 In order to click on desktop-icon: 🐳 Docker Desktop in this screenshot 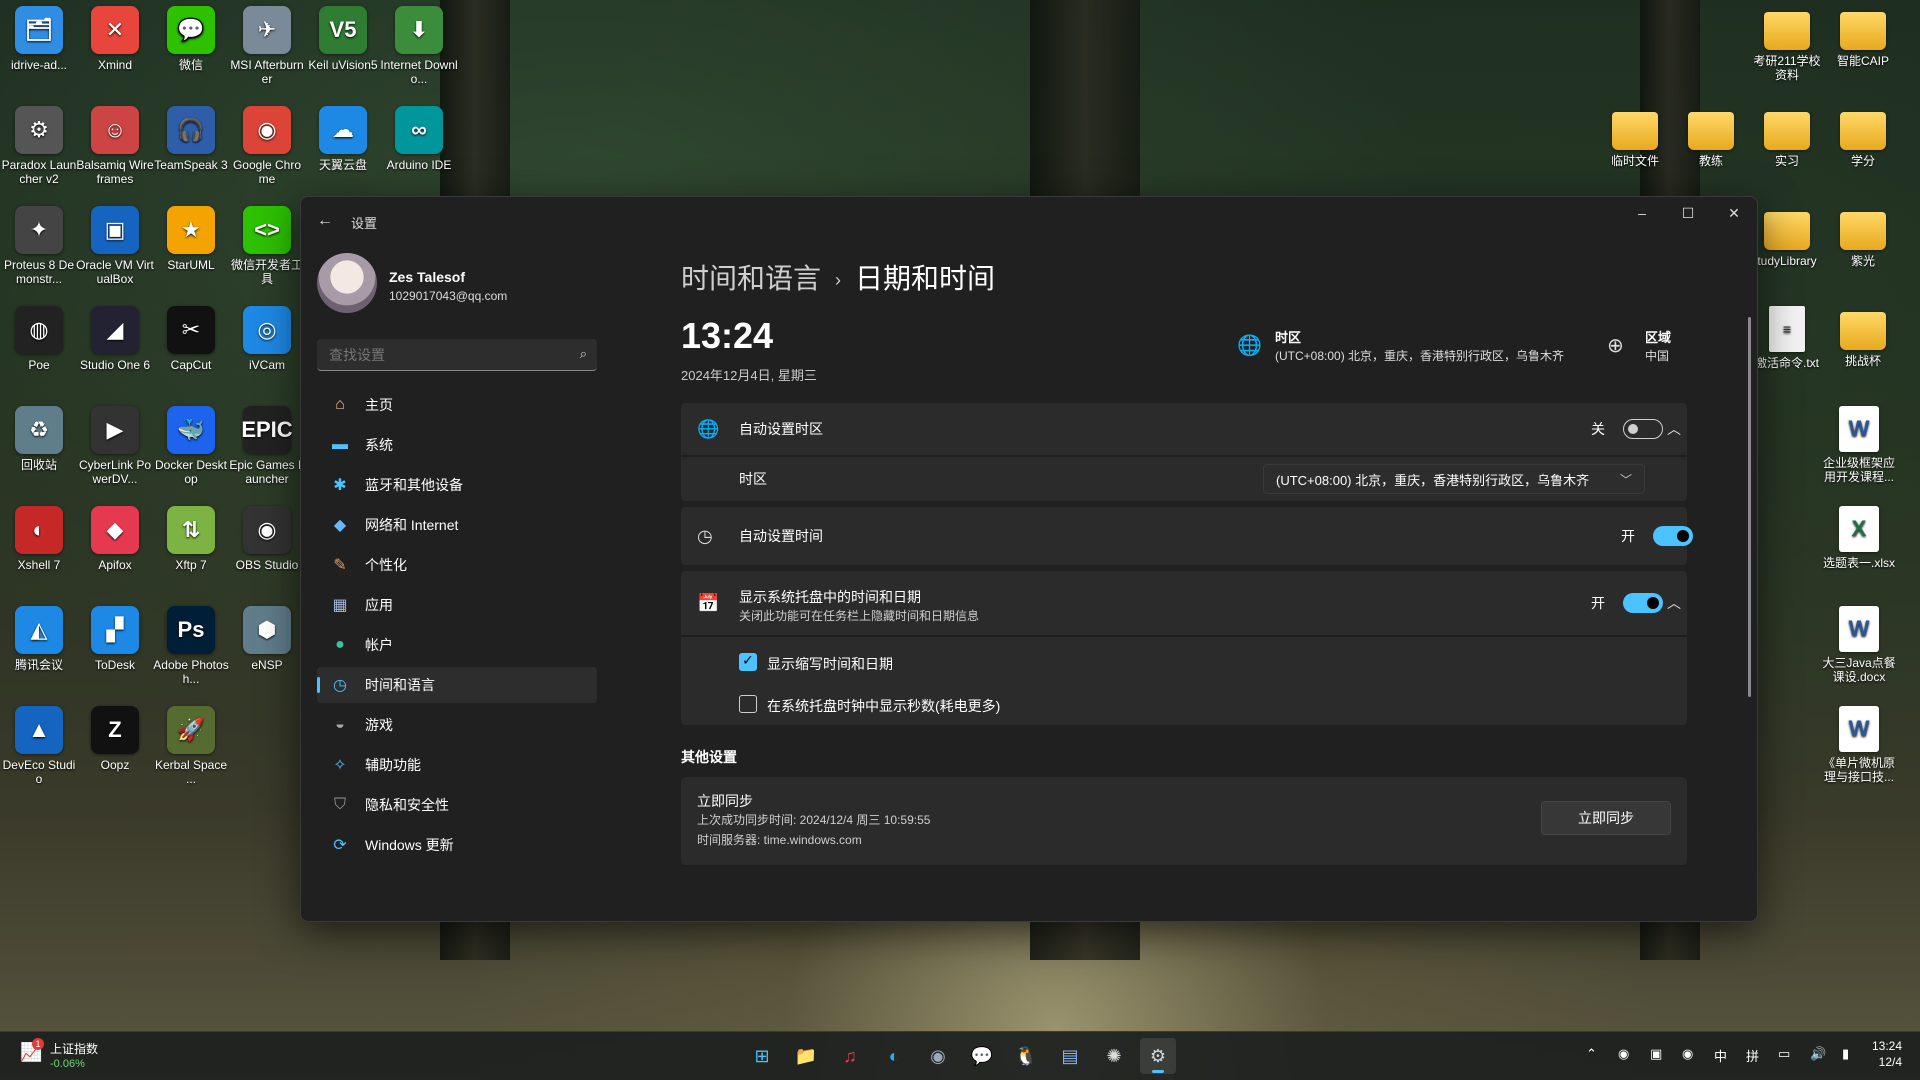, I will do `click(191, 446)`.